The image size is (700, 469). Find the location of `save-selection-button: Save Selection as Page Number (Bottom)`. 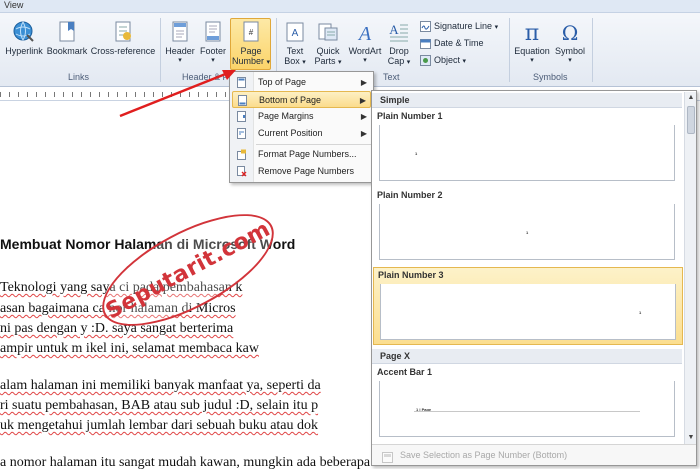

save-selection-button: Save Selection as Page Number (Bottom) is located at coordinates (534, 454).